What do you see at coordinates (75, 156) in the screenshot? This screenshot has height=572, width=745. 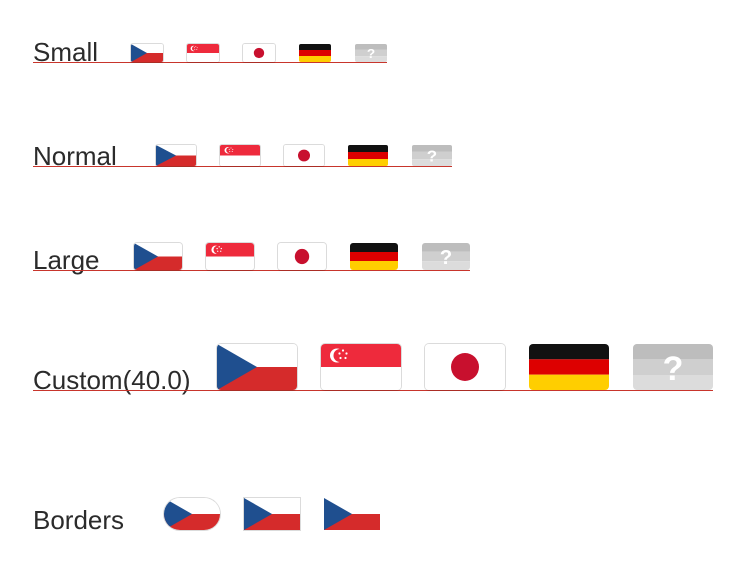 I see `row-label: Normal` at bounding box center [75, 156].